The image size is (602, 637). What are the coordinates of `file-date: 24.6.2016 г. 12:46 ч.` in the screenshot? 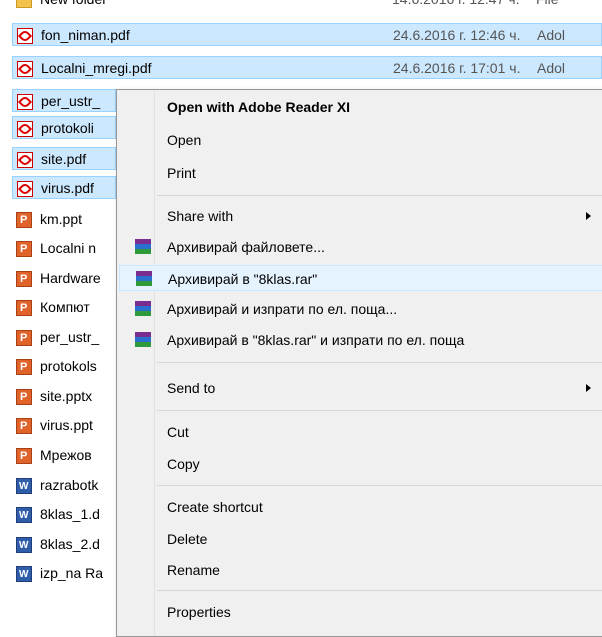 It's located at (457, 35).